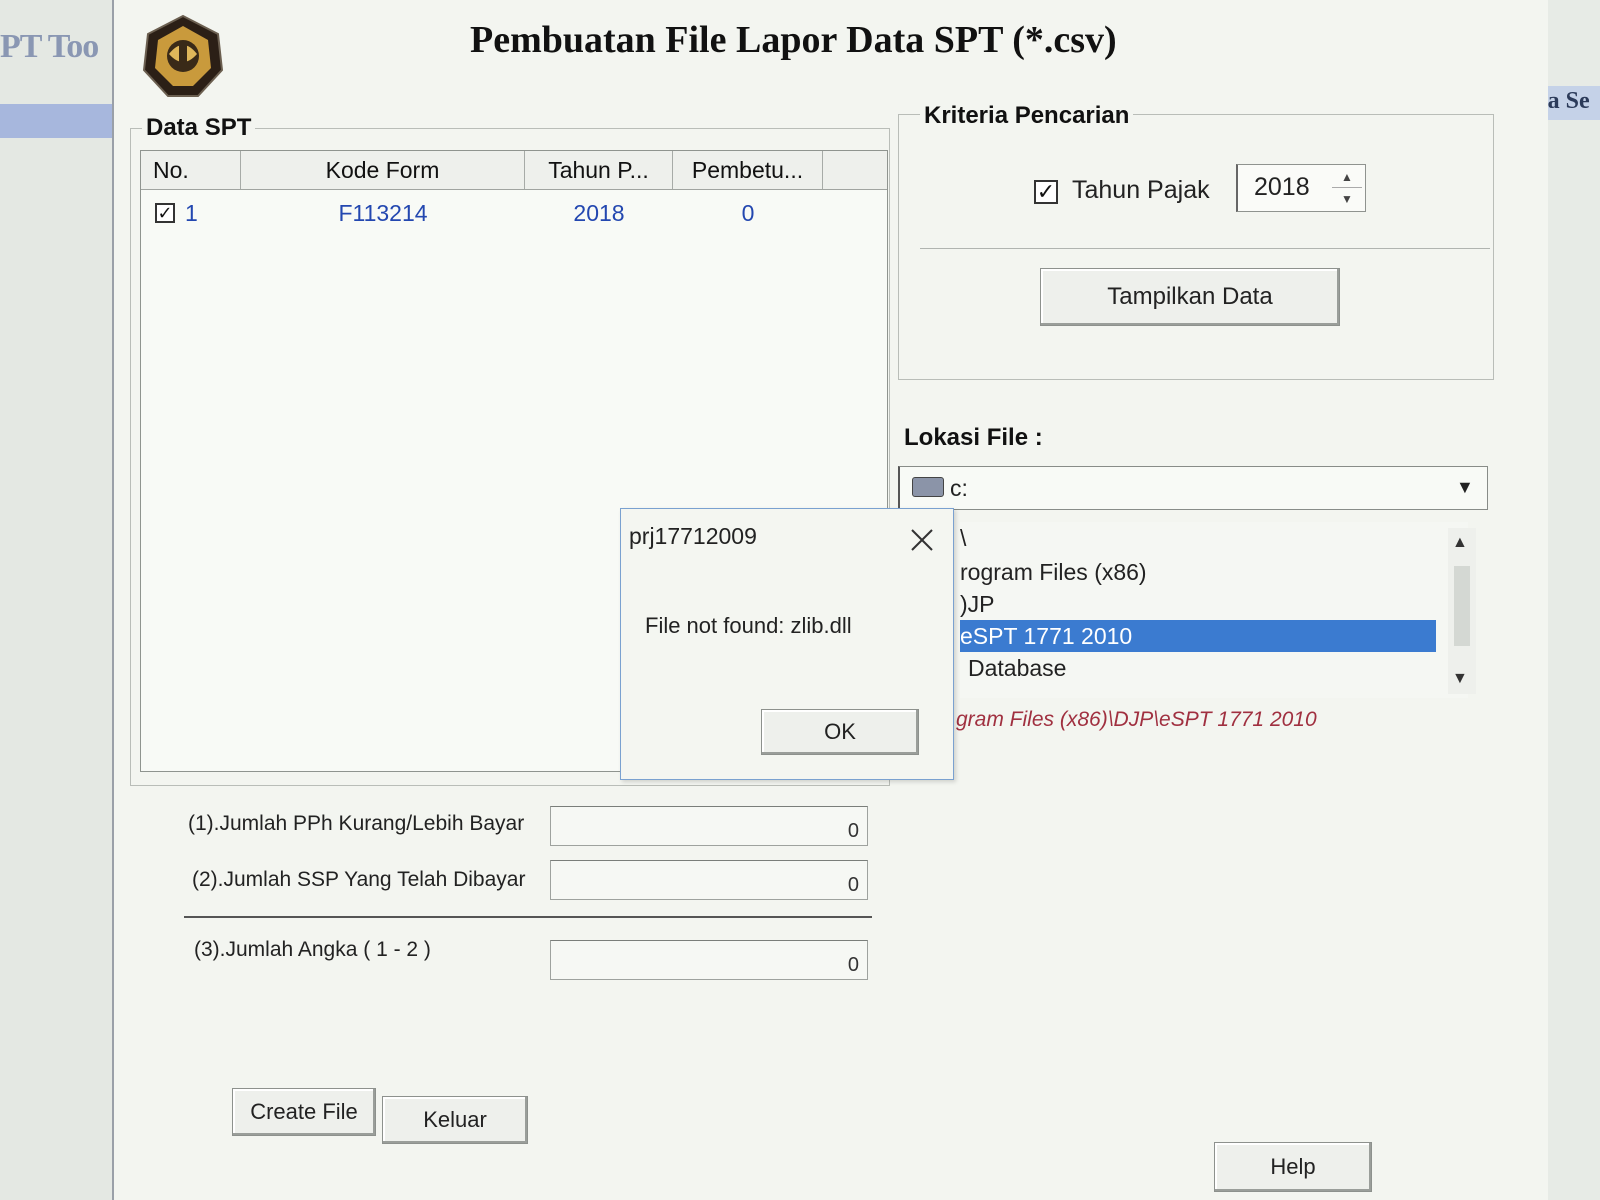 The width and height of the screenshot is (1600, 1200). What do you see at coordinates (709, 880) in the screenshot?
I see `summary-field-2: 0` at bounding box center [709, 880].